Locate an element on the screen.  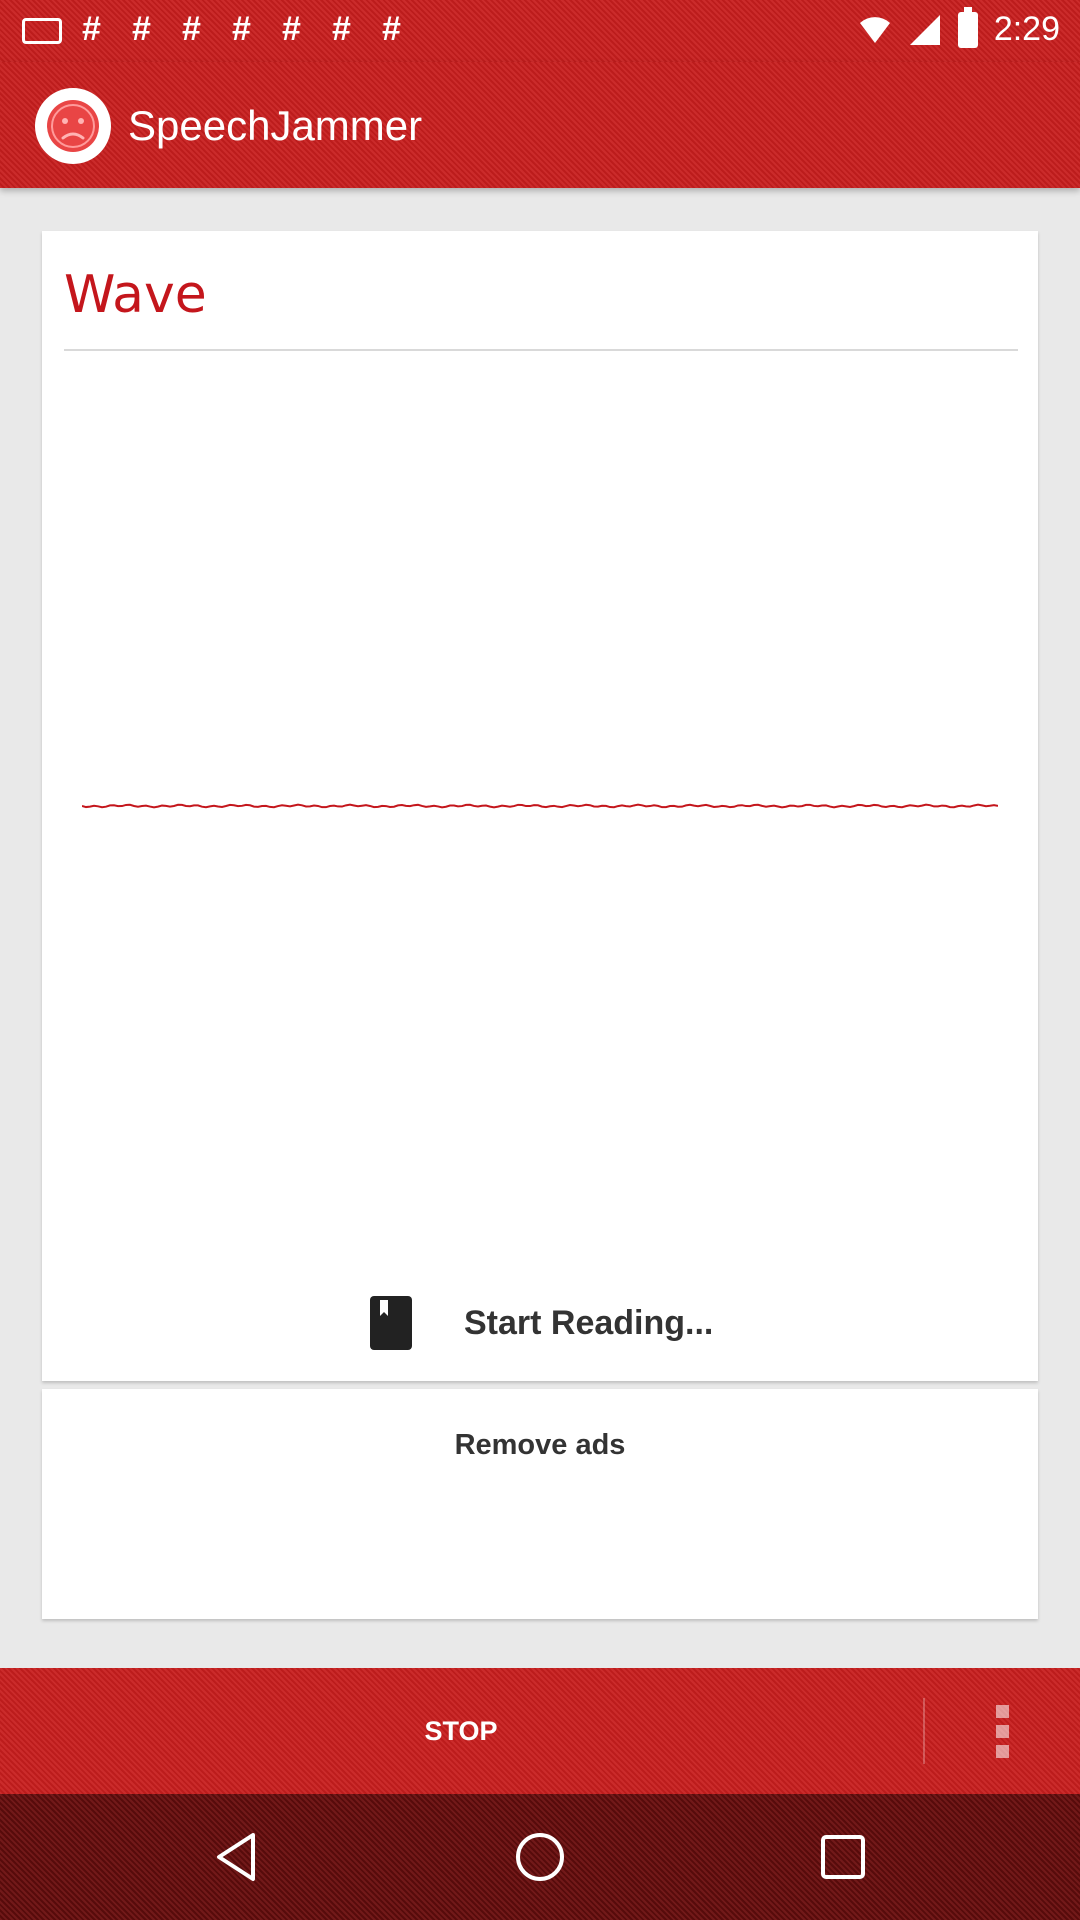
mail-icon is located at coordinates (42, 31).